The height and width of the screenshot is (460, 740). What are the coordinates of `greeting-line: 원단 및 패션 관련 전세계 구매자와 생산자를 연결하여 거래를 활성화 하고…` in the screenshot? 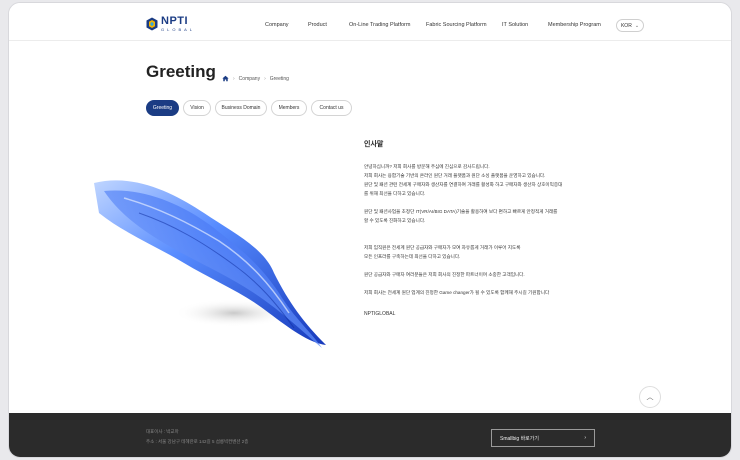 It's located at (463, 184).